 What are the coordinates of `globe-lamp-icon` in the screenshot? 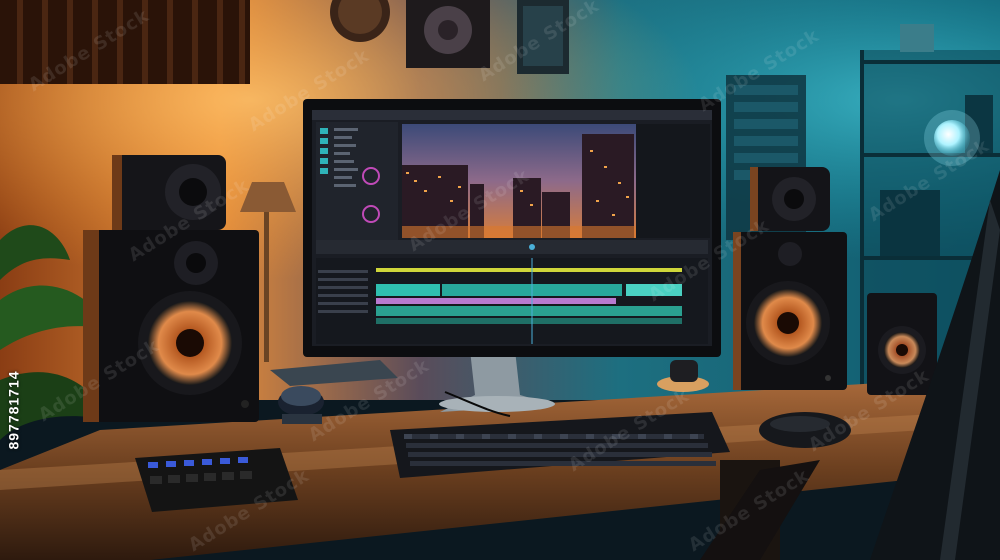 It's located at (952, 138).